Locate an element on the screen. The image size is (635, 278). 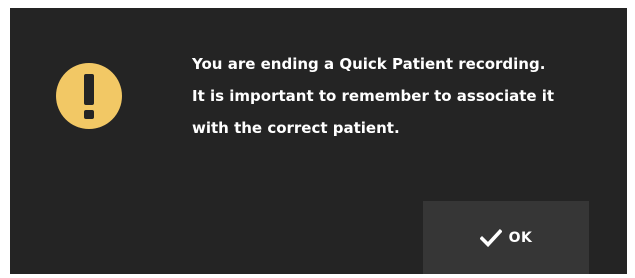
ok-button: OK is located at coordinates (506, 237).